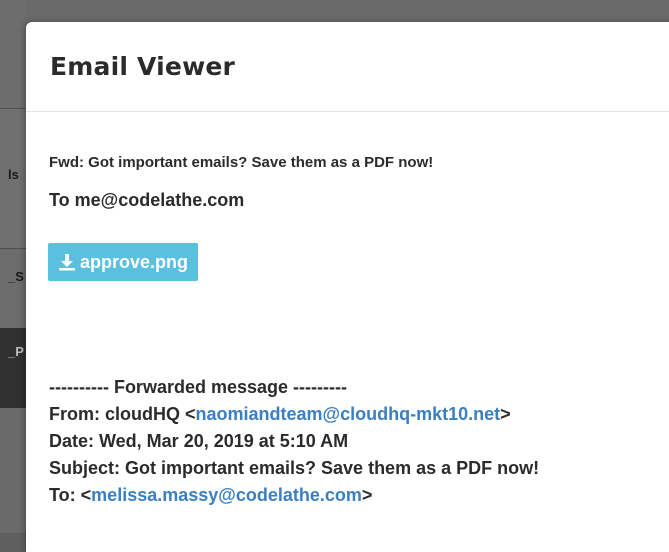  What do you see at coordinates (199, 441) in the screenshot?
I see `date-line: Date: Wed, Mar 20, 2019 at 5:10 AM` at bounding box center [199, 441].